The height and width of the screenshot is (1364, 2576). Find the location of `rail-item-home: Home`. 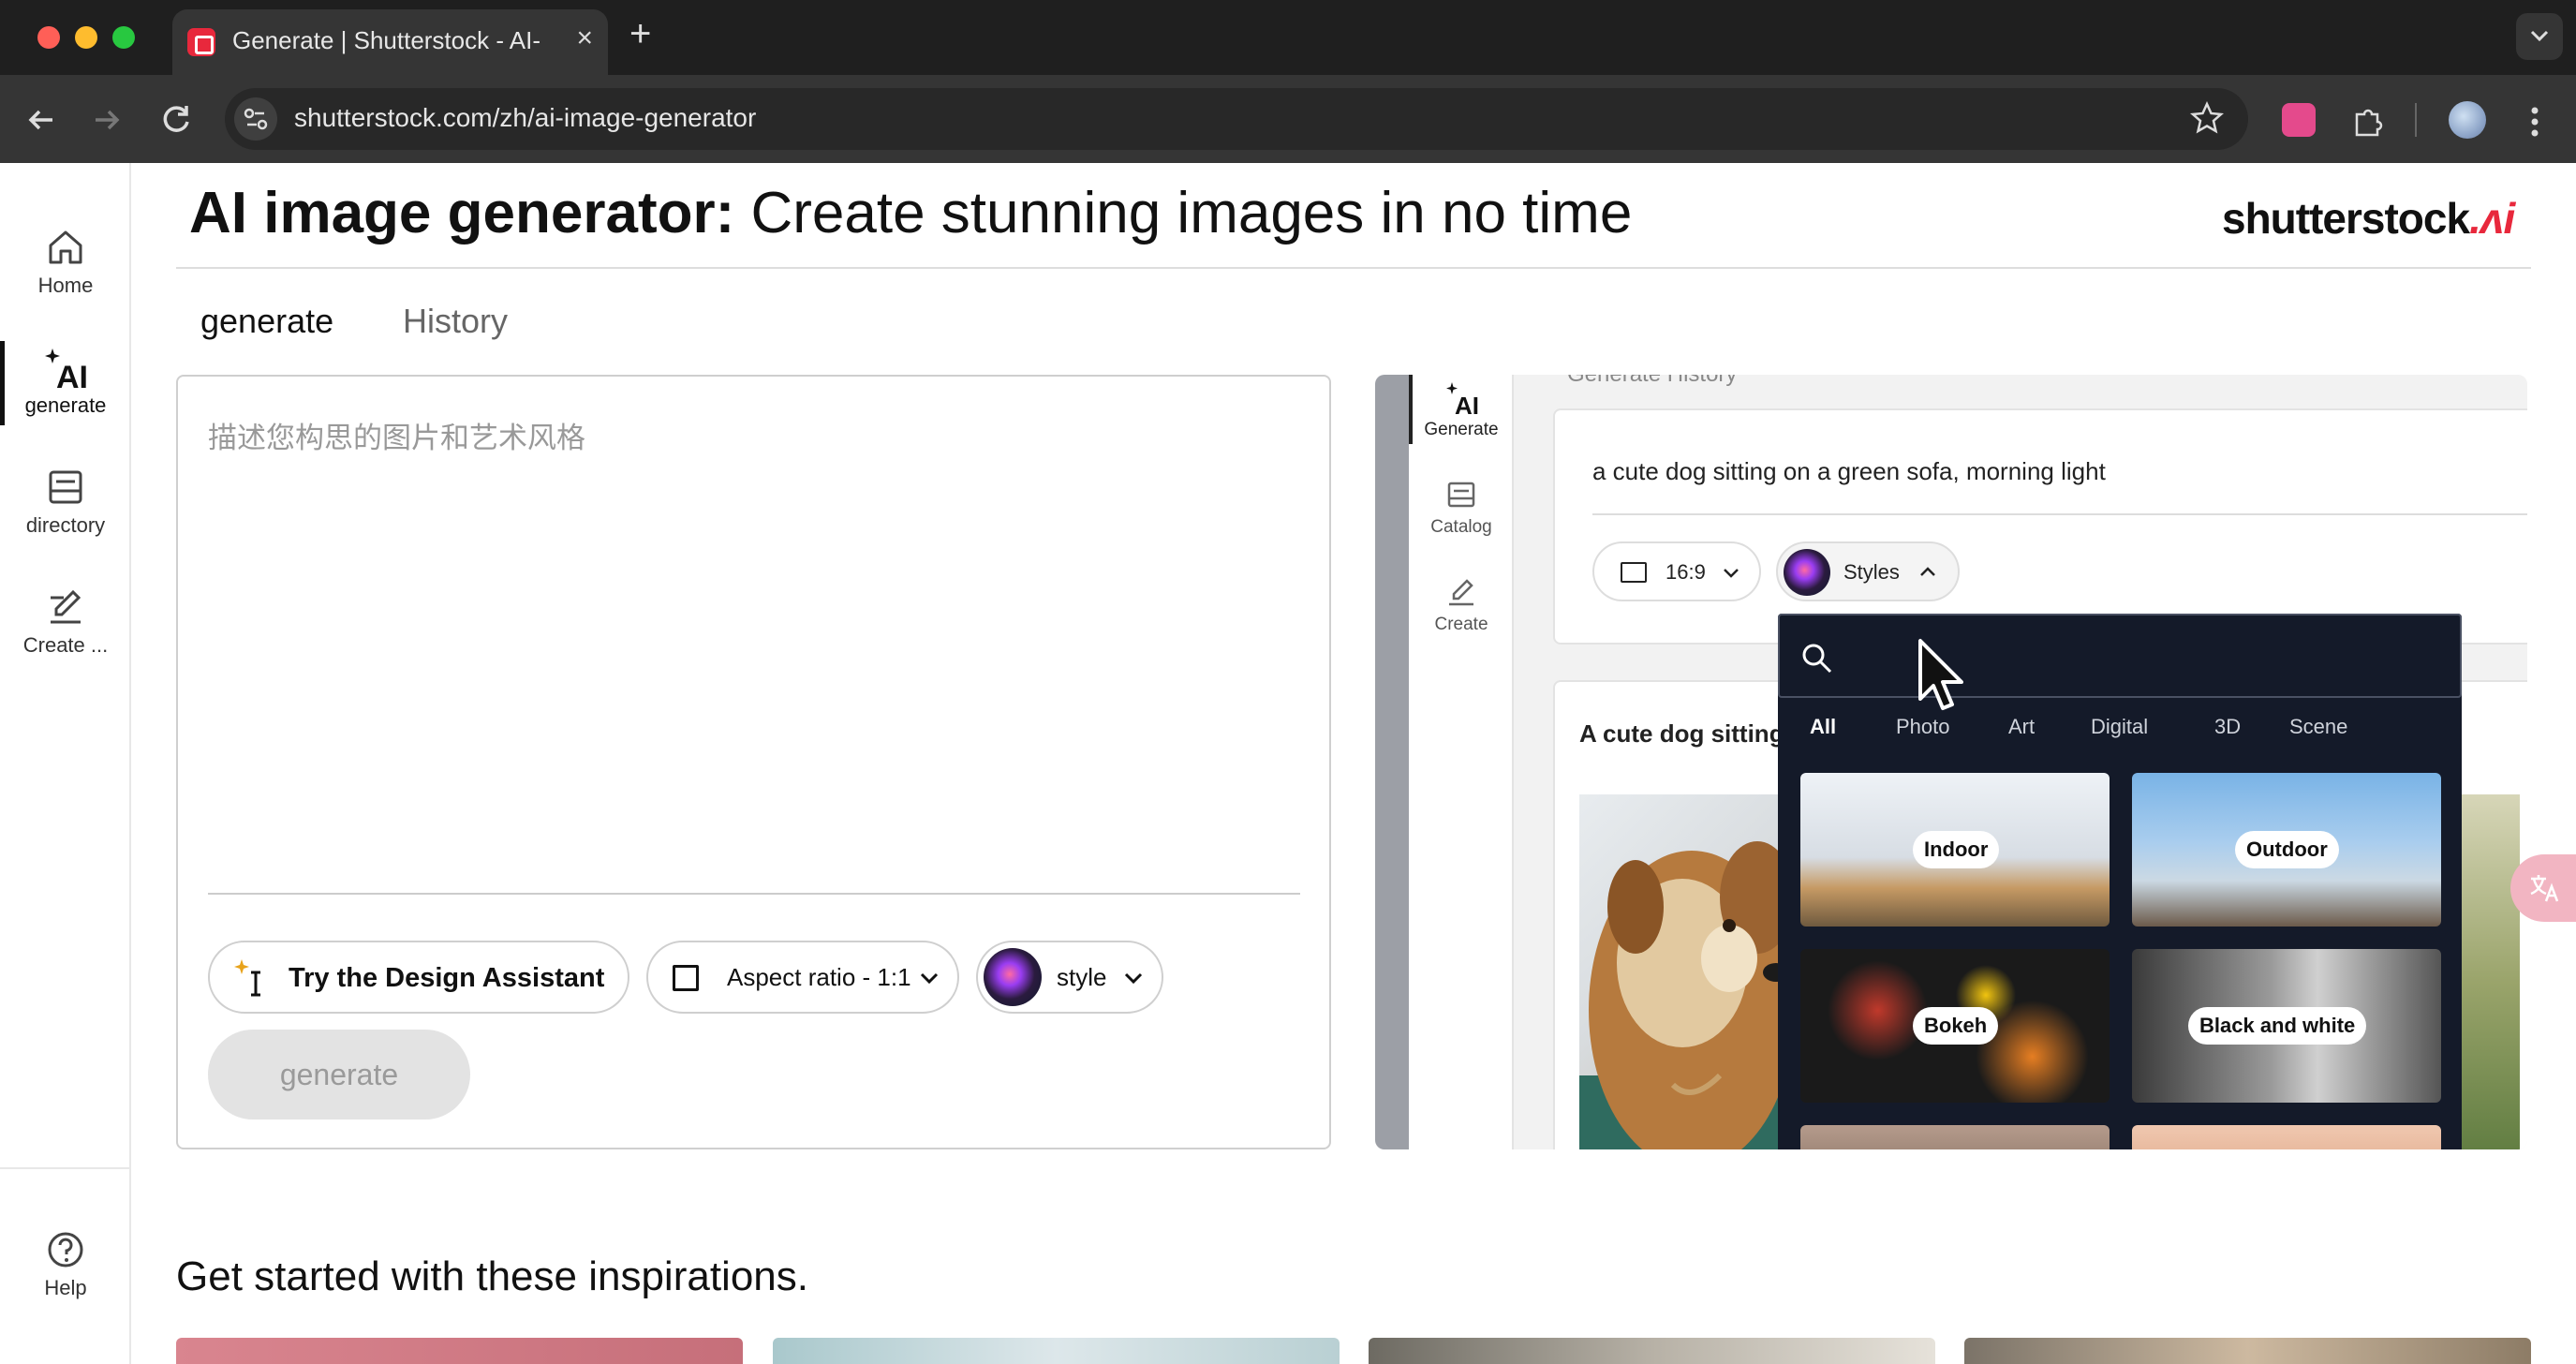

rail-item-home: Home is located at coordinates (65, 255).